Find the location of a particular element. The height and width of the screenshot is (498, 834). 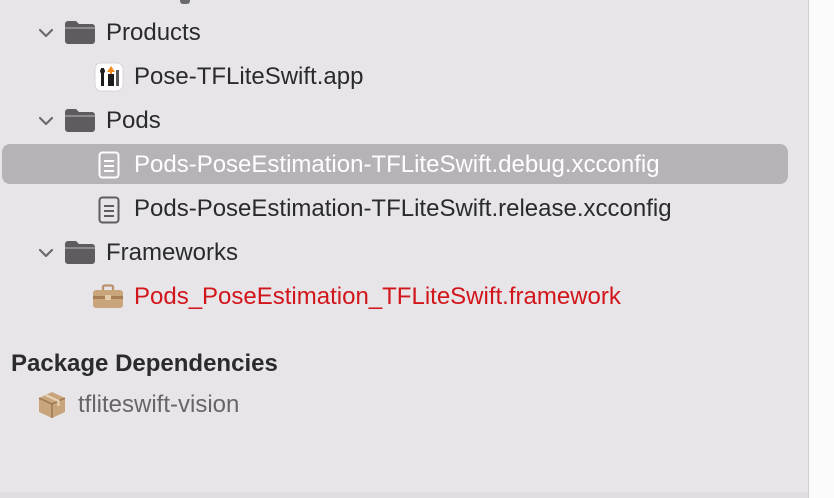

group-row-frameworks: Frameworks is located at coordinates (404, 253).